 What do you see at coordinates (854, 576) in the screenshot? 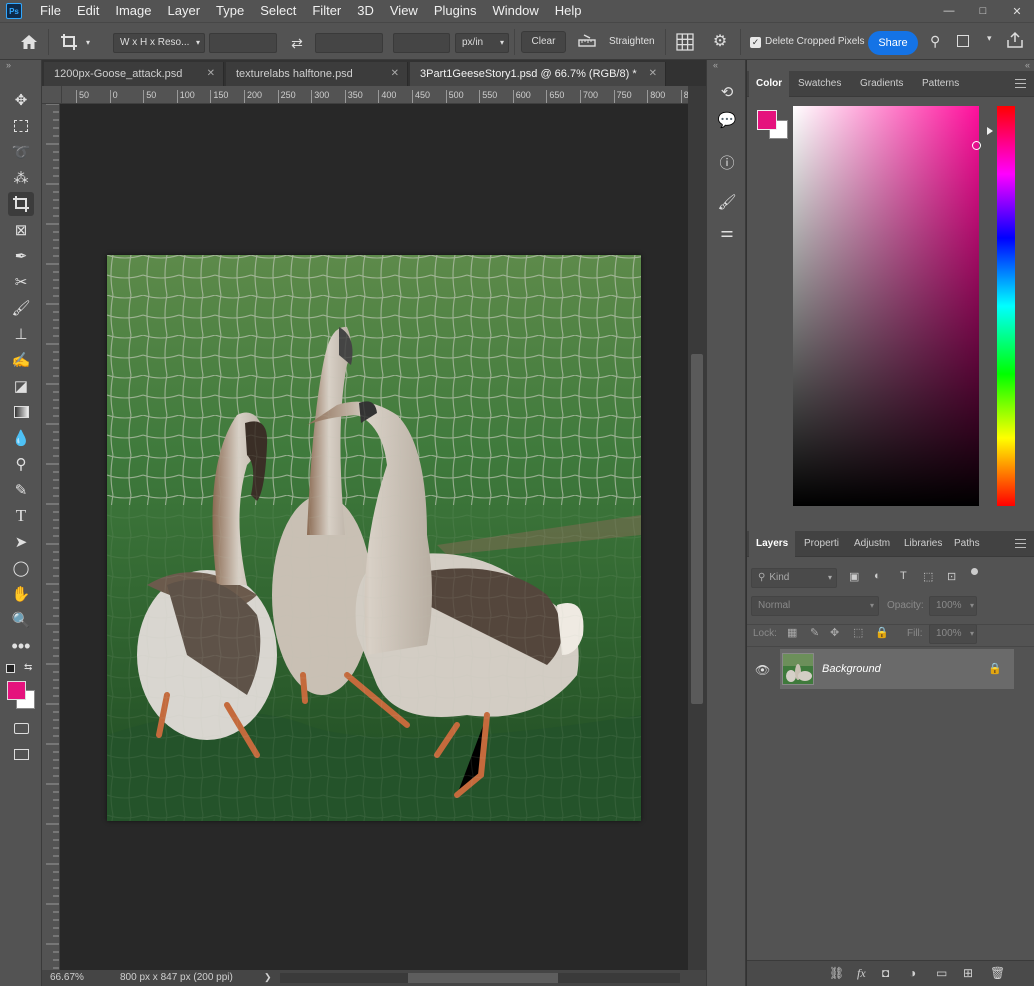
I see `filter-pixel-icon: ▣` at bounding box center [854, 576].